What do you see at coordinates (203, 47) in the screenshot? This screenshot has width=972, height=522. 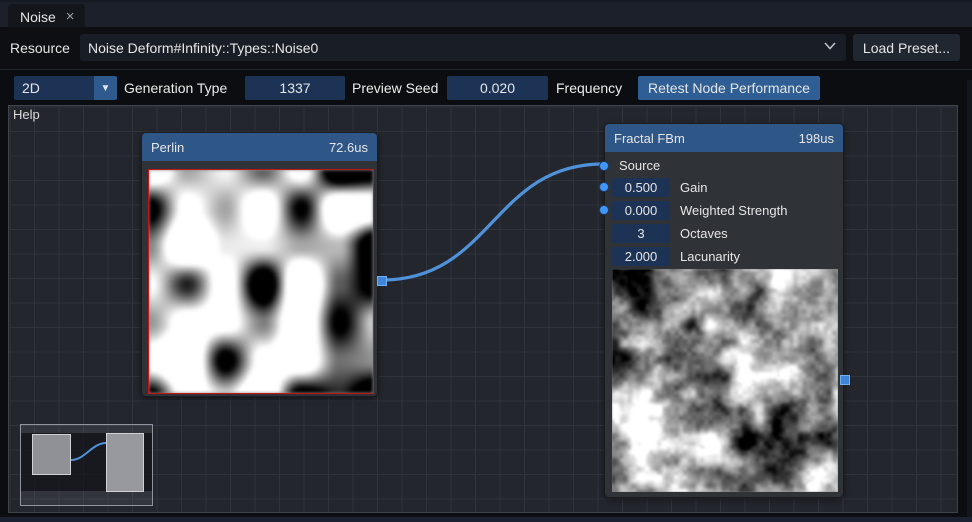 I see `resource-combo-value: Noise Deform#Infinity::Types::Noise0` at bounding box center [203, 47].